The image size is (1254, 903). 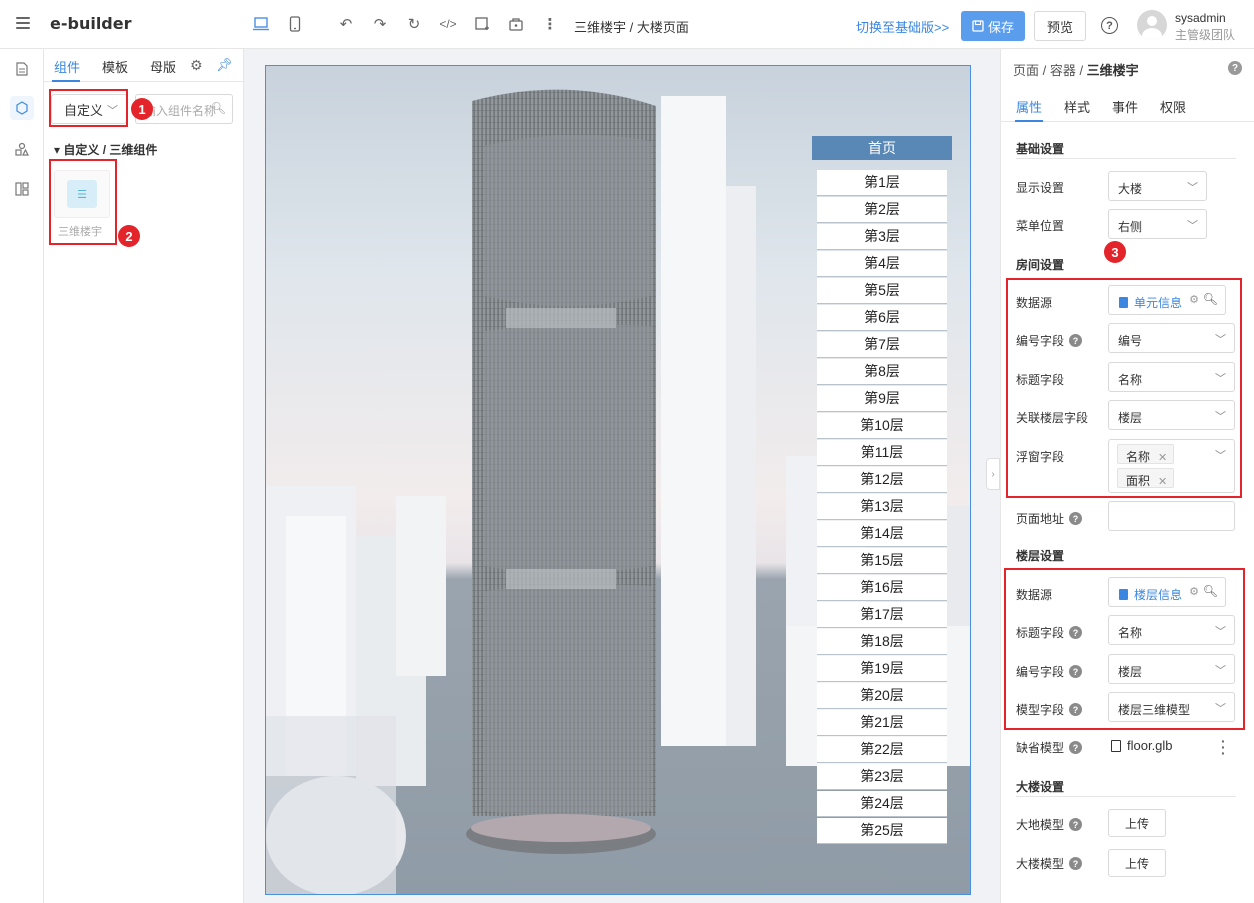 I want to click on tab-style: 样式, so click(x=1077, y=106).